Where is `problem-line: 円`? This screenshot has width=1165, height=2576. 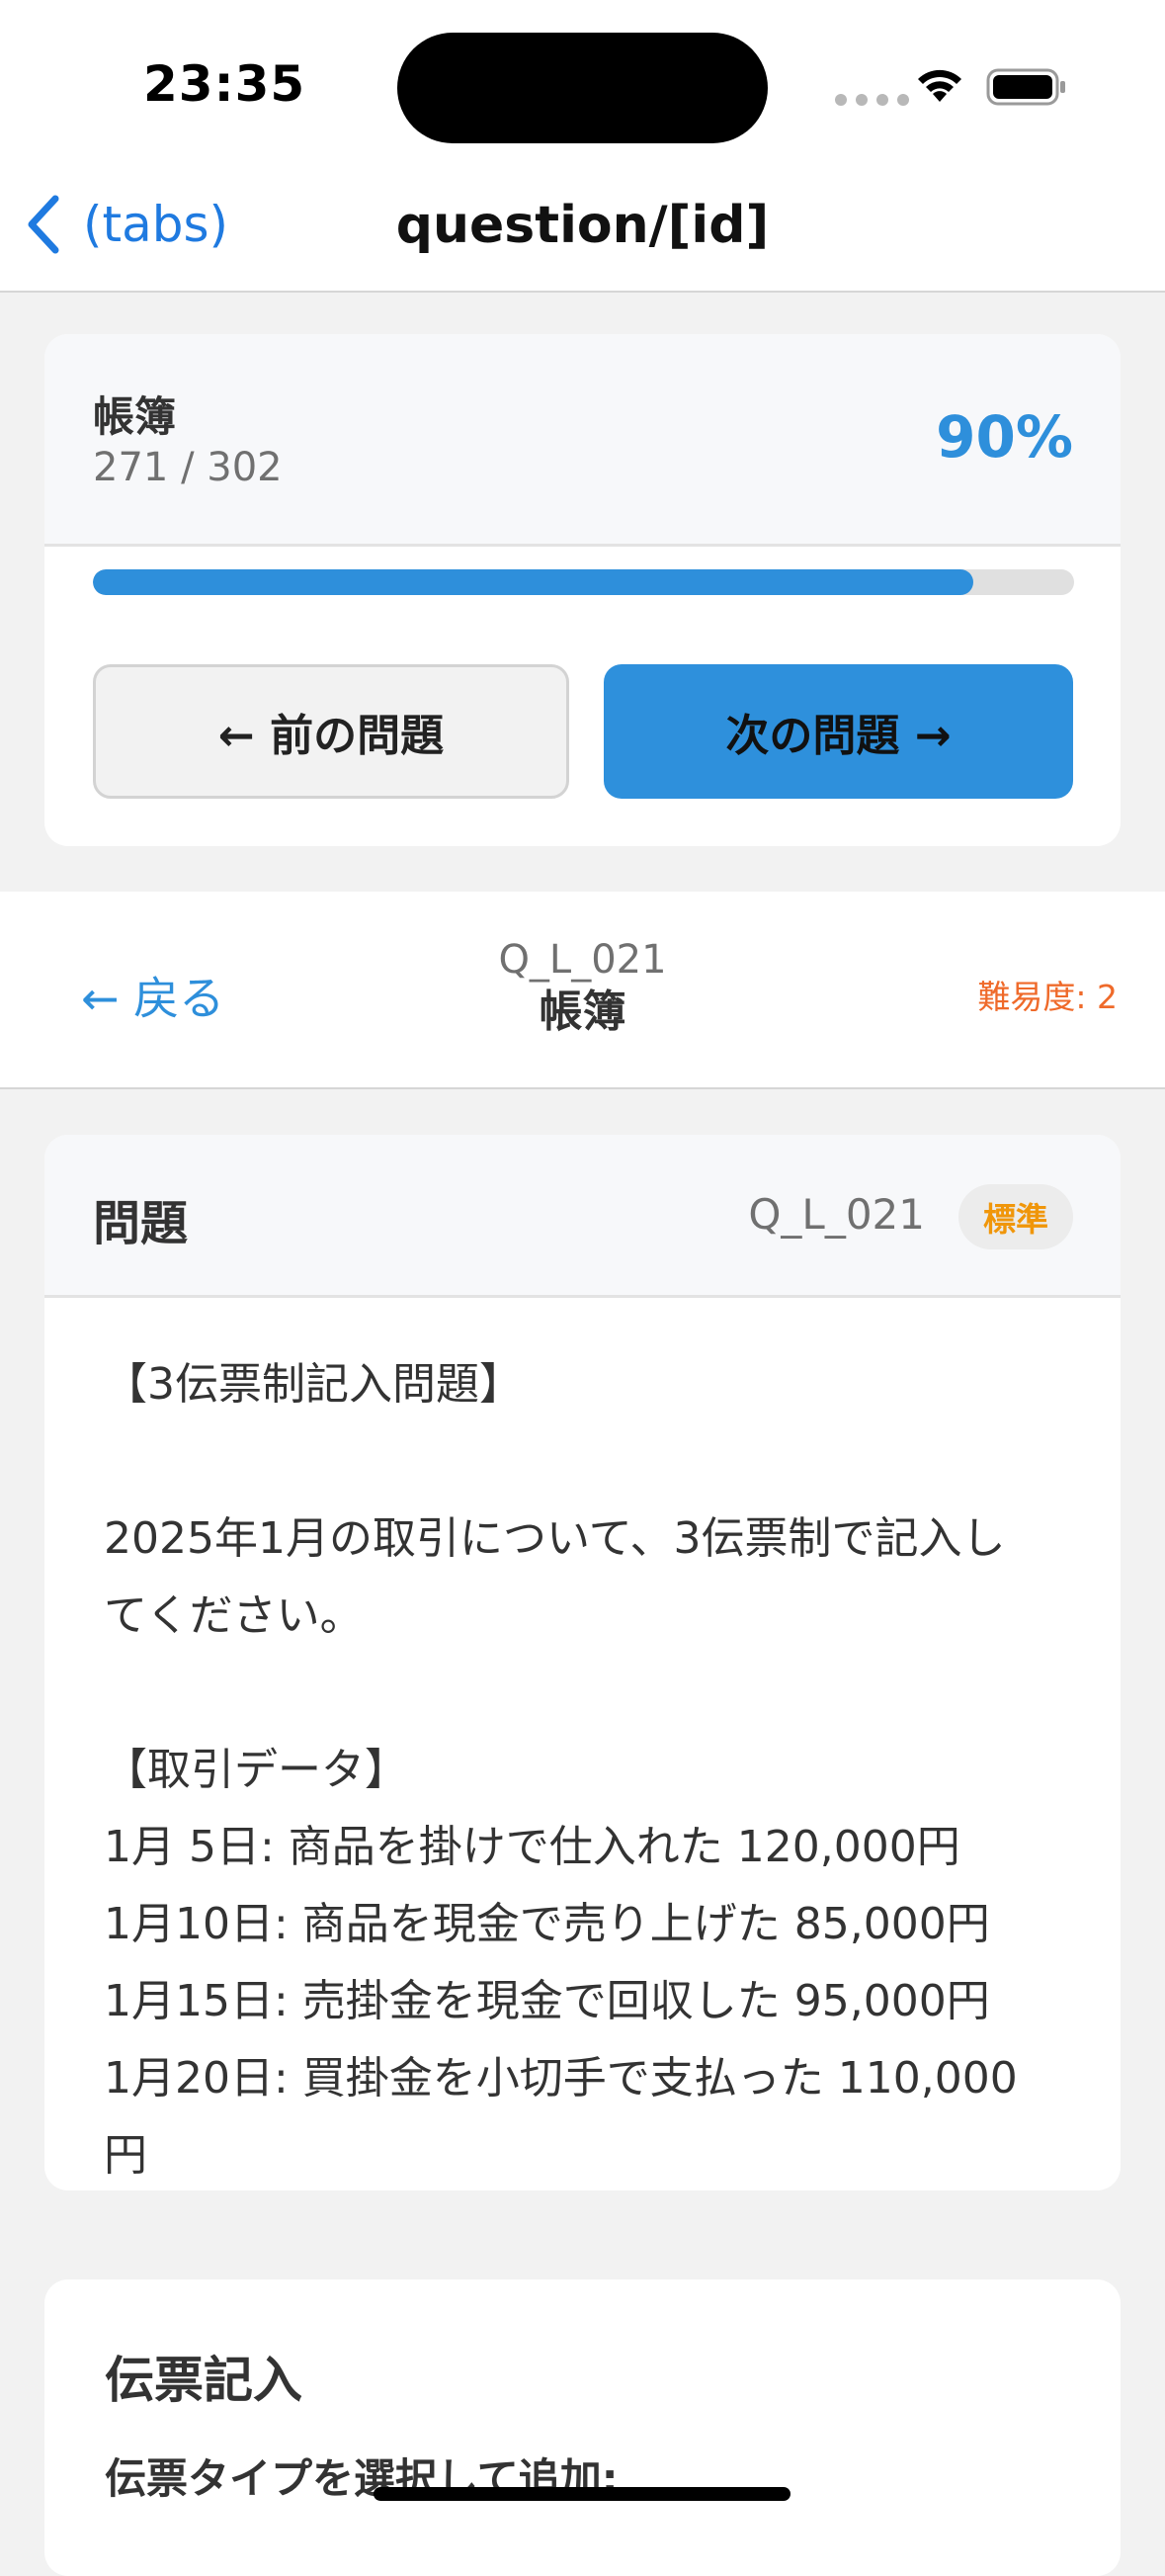
problem-line: 円 is located at coordinates (125, 2155).